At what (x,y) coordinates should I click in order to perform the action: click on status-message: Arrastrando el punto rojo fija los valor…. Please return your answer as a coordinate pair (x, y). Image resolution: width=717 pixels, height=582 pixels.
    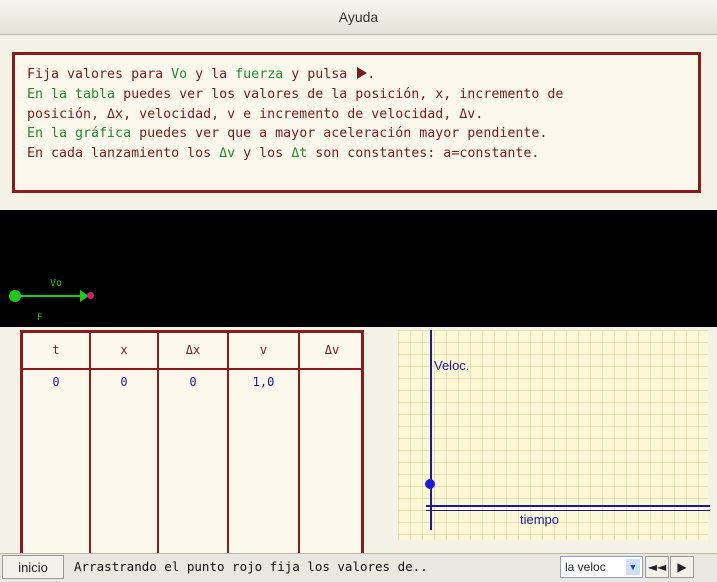
    Looking at the image, I should click on (251, 566).